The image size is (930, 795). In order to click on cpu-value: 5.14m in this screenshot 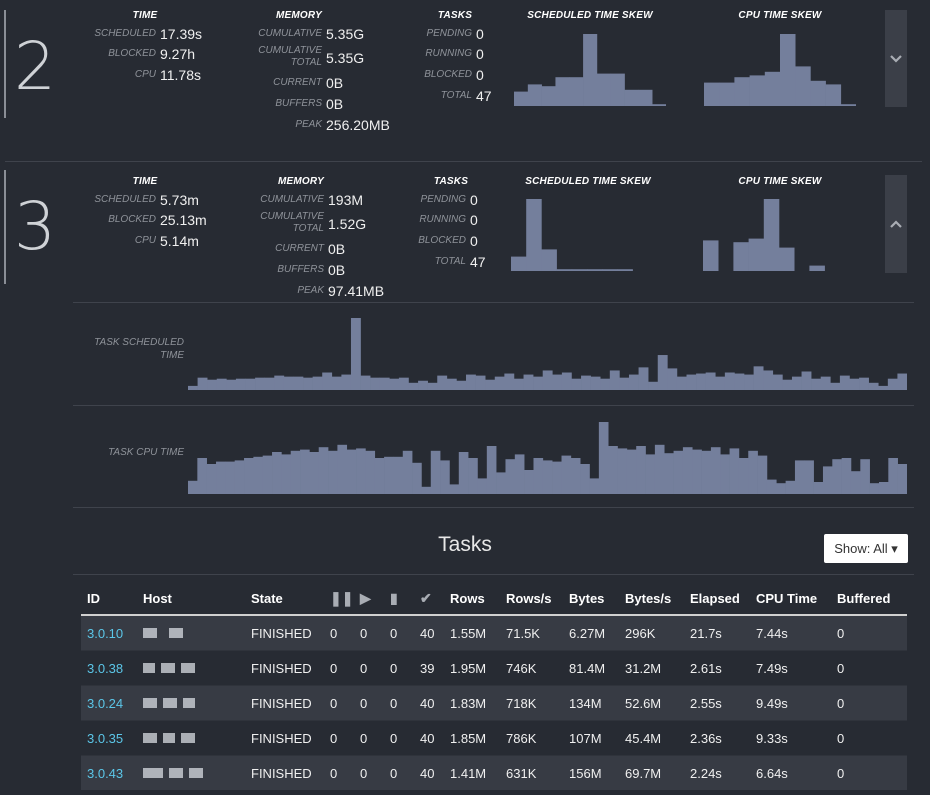, I will do `click(179, 241)`.